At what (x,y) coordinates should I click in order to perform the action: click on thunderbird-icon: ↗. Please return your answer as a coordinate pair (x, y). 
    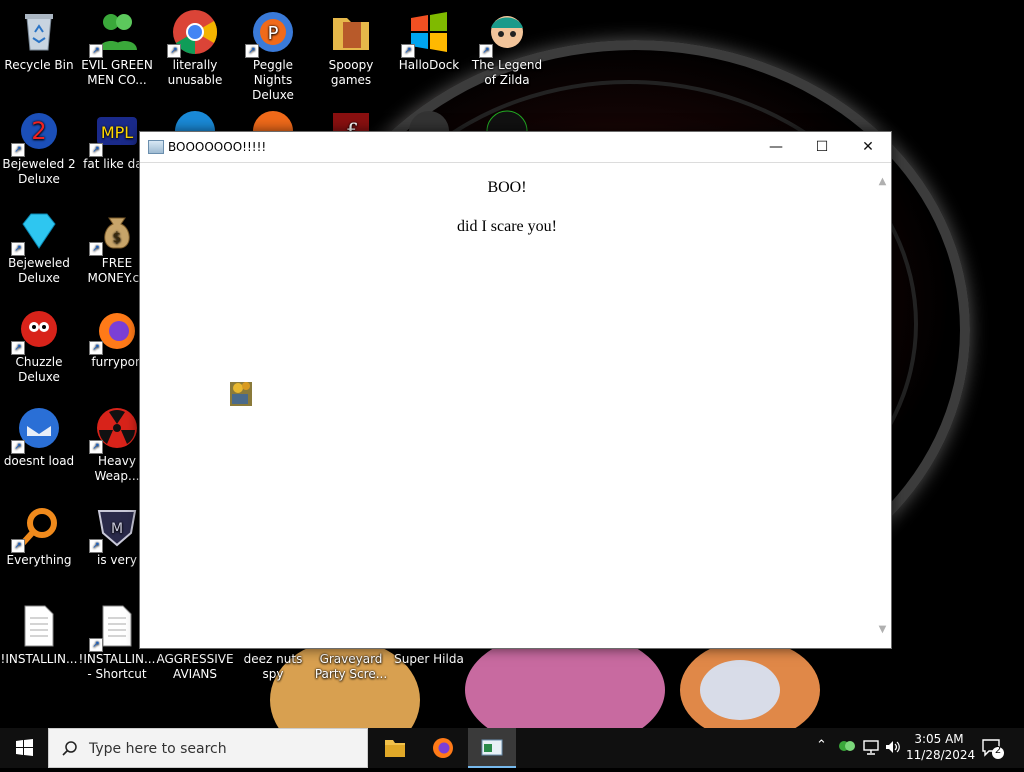
    Looking at the image, I should click on (37, 429).